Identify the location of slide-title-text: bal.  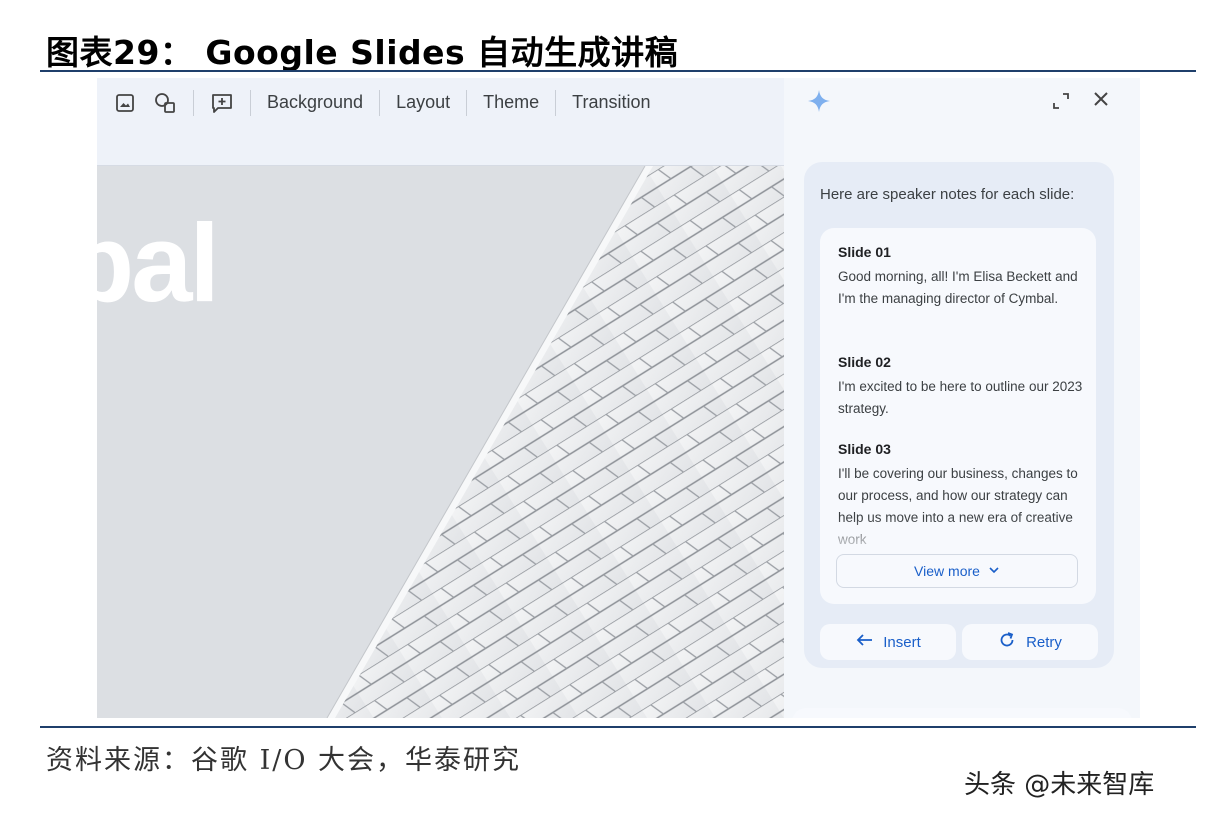
(158, 263).